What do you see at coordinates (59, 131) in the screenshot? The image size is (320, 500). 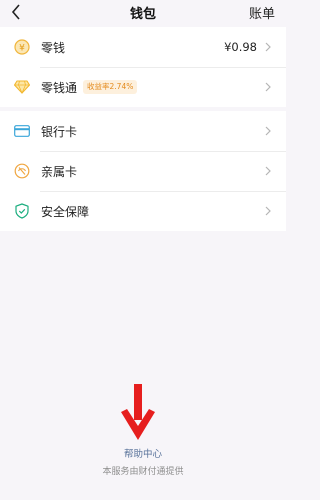 I see `list-item-label: 银行卡` at bounding box center [59, 131].